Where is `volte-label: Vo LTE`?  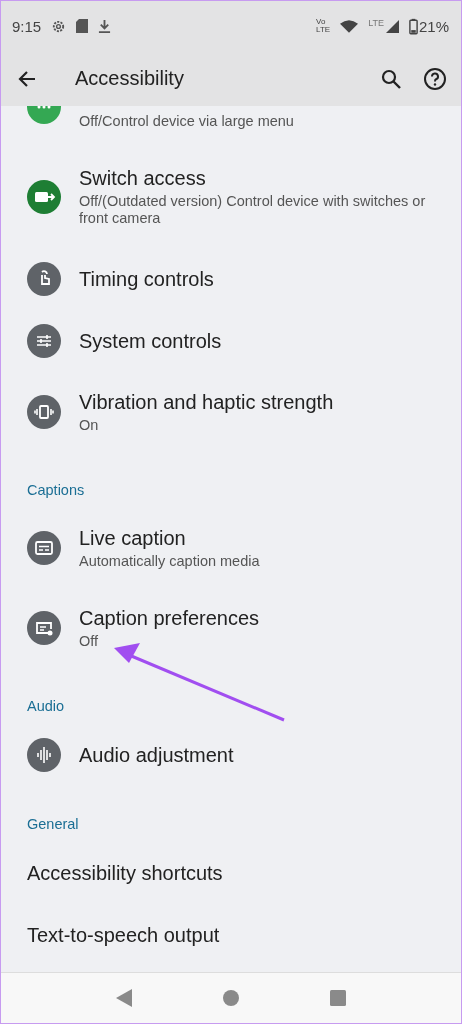
volte-label: Vo LTE is located at coordinates (323, 26).